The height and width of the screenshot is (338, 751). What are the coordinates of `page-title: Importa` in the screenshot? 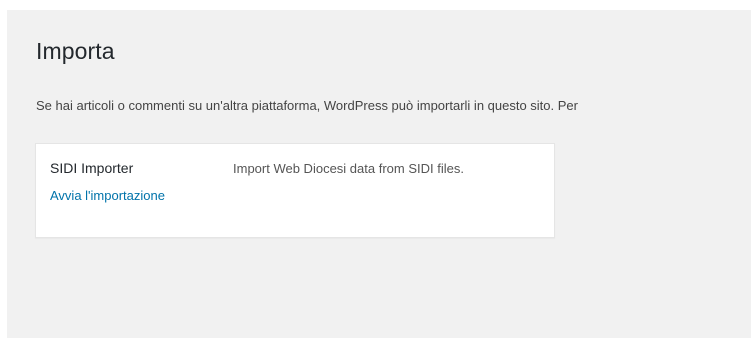 It's located at (75, 51).